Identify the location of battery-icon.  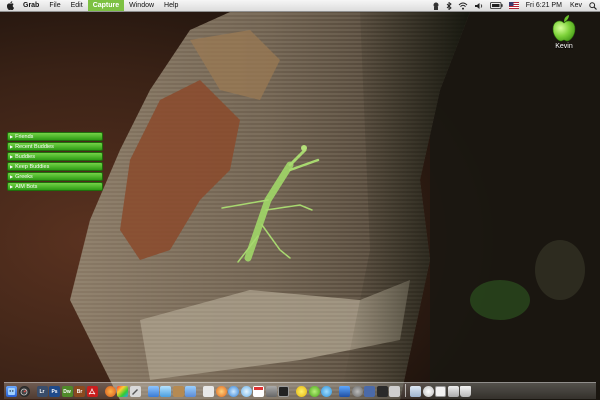
(496, 5).